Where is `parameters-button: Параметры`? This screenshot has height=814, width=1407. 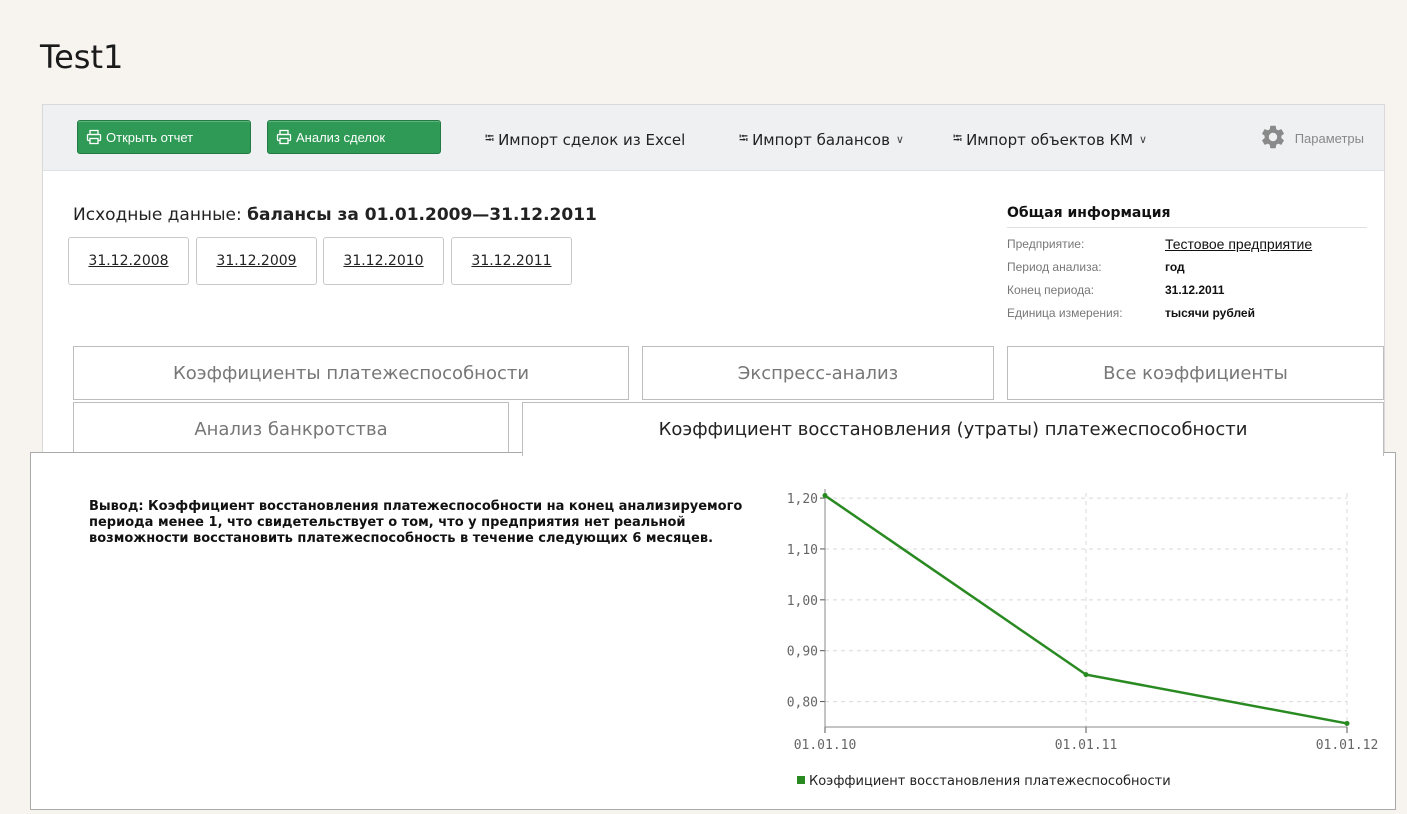
parameters-button: Параметры is located at coordinates (1311, 138).